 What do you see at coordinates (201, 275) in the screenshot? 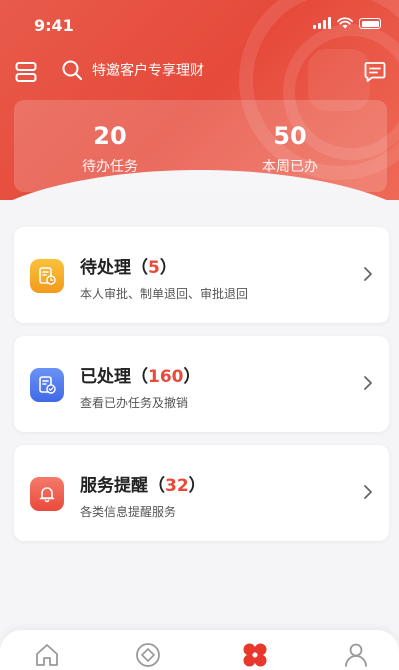
I see `card-pending: 待处理（5） 本人审批、制单退回、审批退回` at bounding box center [201, 275].